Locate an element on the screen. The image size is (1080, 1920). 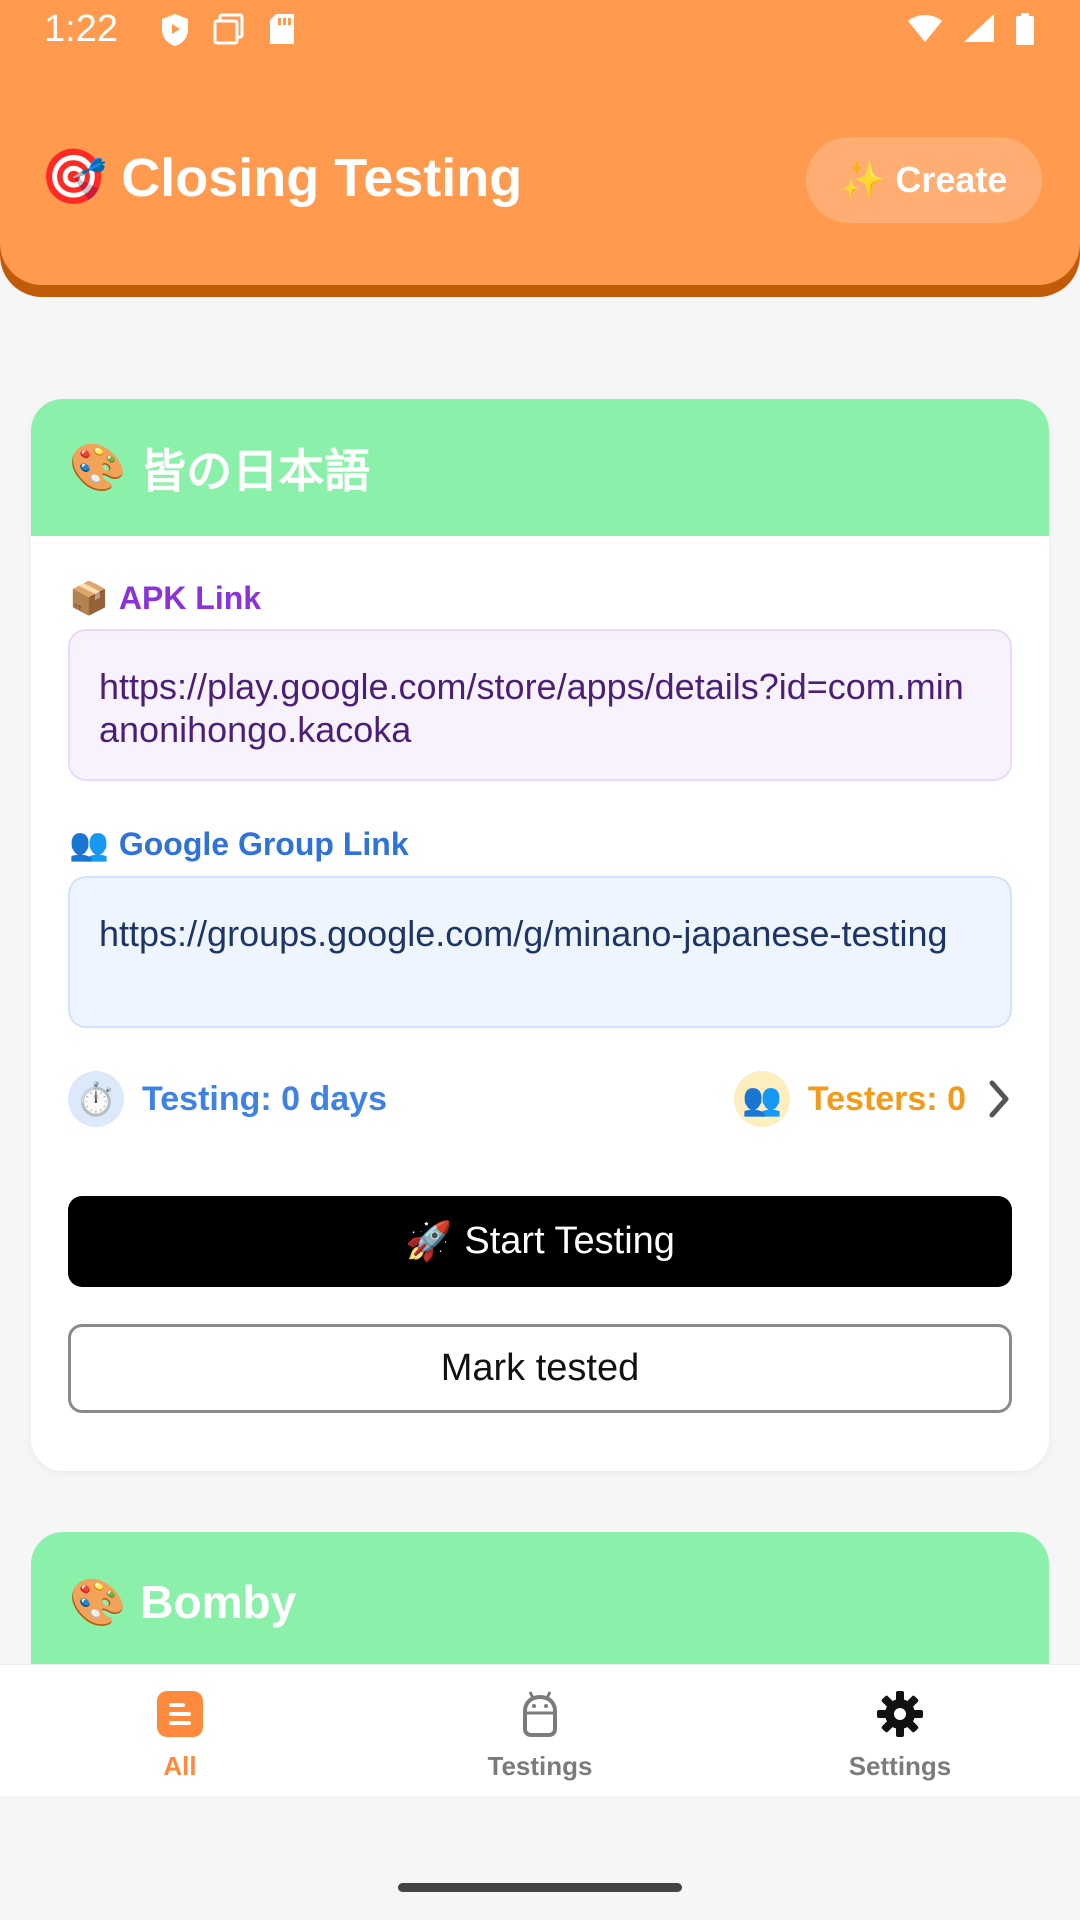
status-icons-right is located at coordinates (971, 29).